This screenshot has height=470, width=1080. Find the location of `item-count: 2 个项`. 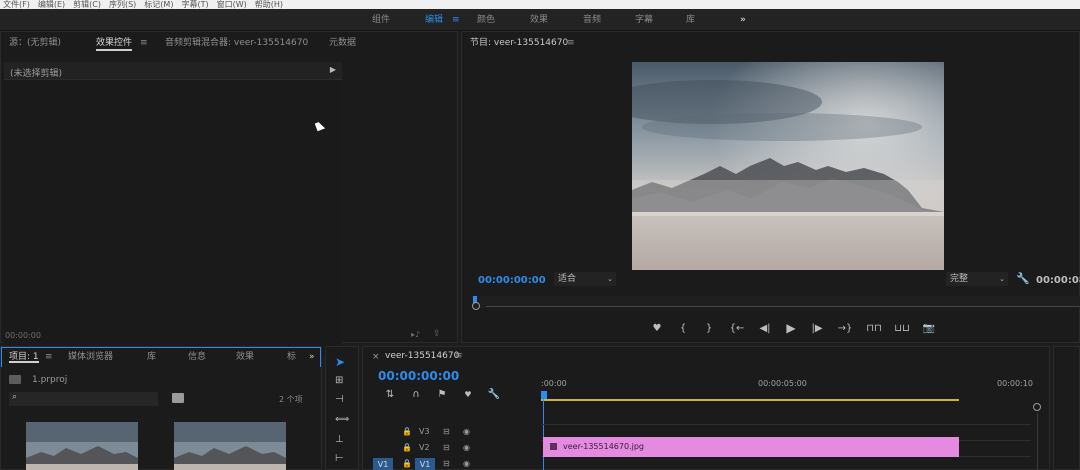

item-count: 2 个项 is located at coordinates (291, 399).